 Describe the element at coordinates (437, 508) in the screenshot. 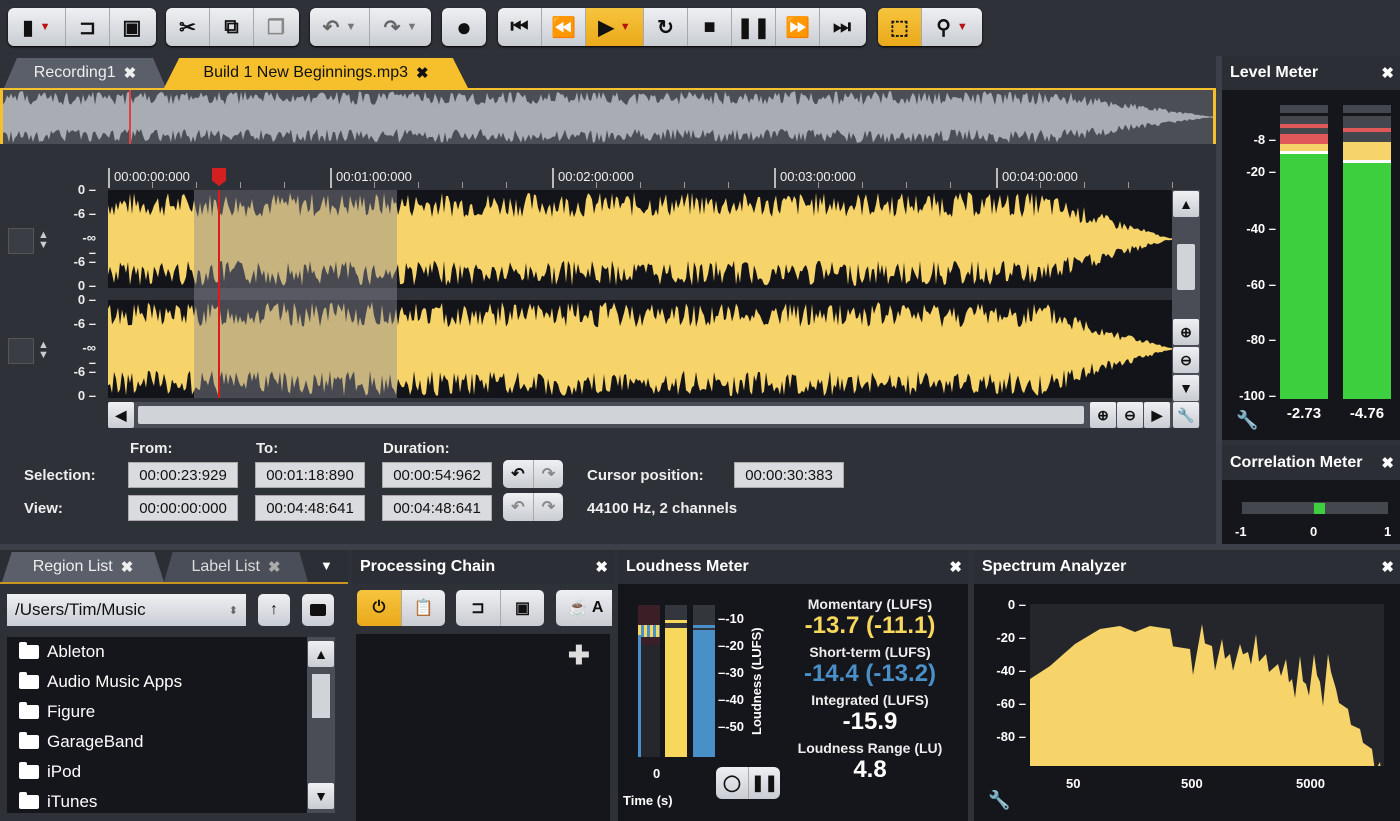

I see `view-duration-field: 00:04:48:641` at that location.